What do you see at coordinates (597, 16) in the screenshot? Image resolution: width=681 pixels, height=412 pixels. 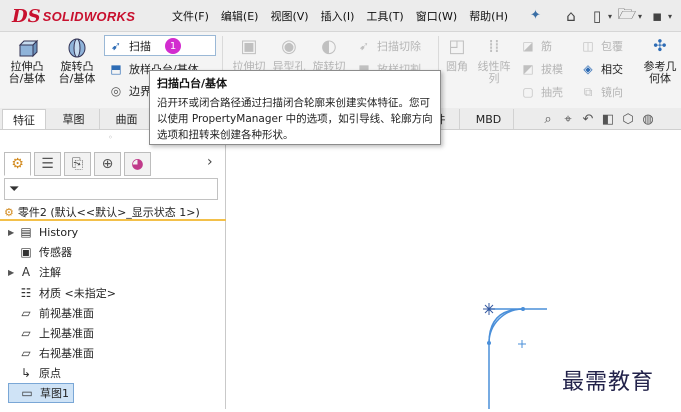 I see `new-document-icon: ▯` at bounding box center [597, 16].